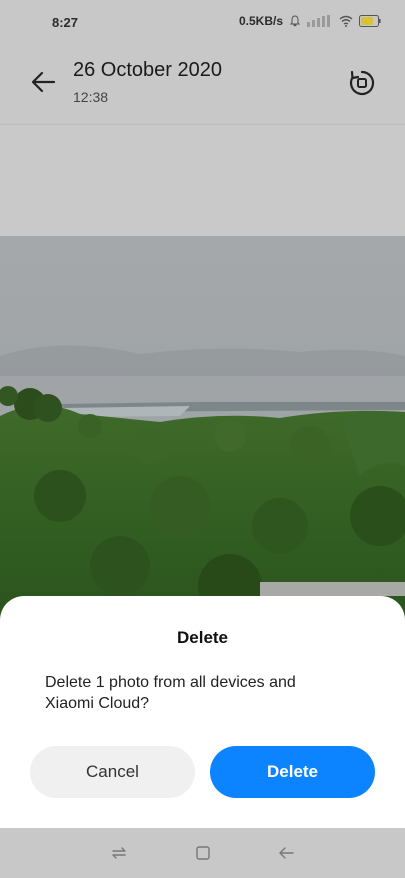 The image size is (405, 878). I want to click on back-button, so click(44, 82).